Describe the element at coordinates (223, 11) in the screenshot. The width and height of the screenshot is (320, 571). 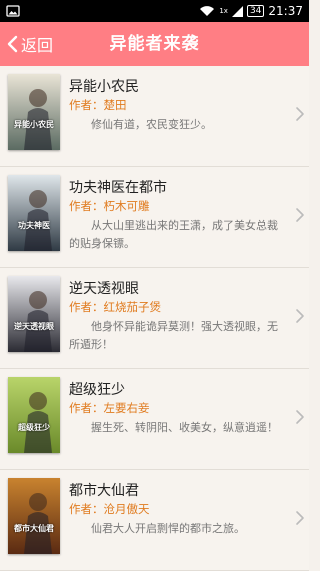
I see `signal-label: 1x` at that location.